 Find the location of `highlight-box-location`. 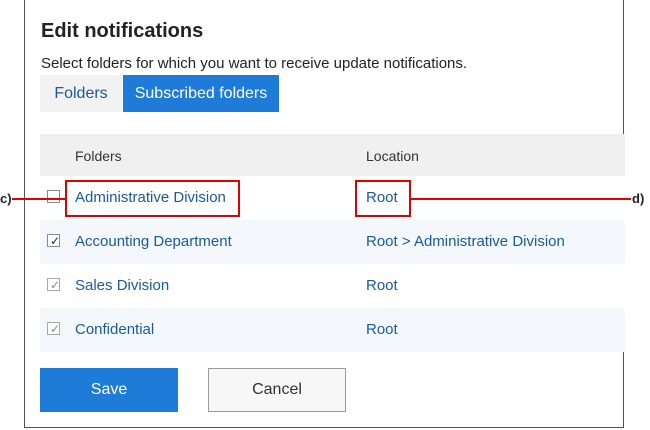

highlight-box-location is located at coordinates (383, 198).